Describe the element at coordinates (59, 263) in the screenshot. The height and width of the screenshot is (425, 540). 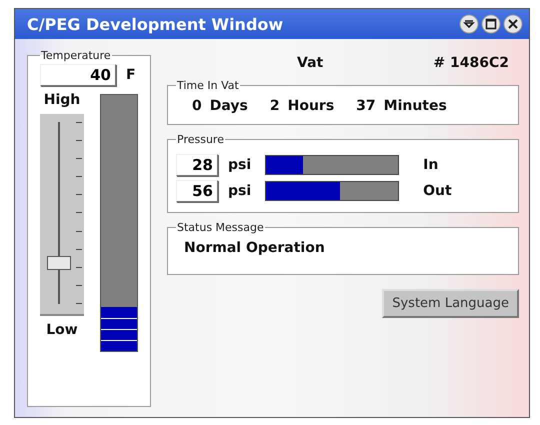
I see `slider-thumb` at that location.